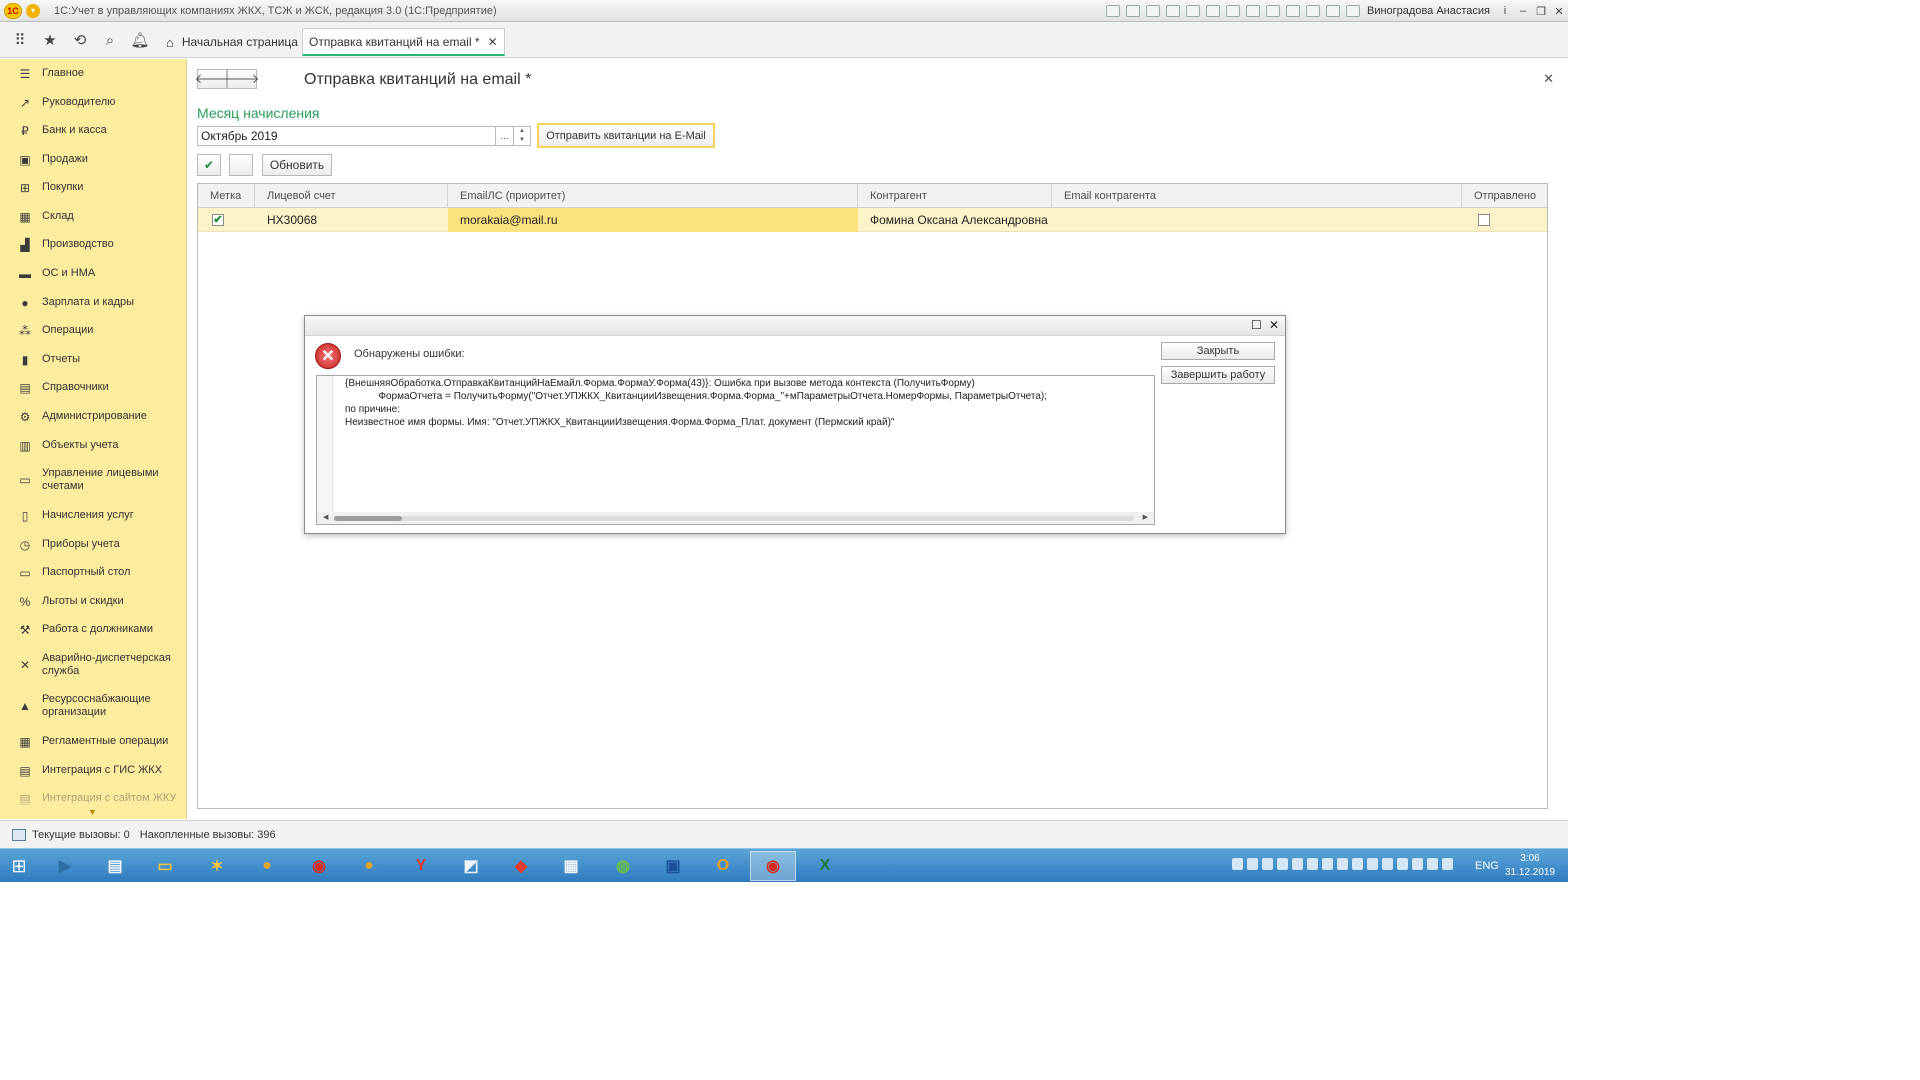  I want to click on uncheck-all-button, so click(241, 165).